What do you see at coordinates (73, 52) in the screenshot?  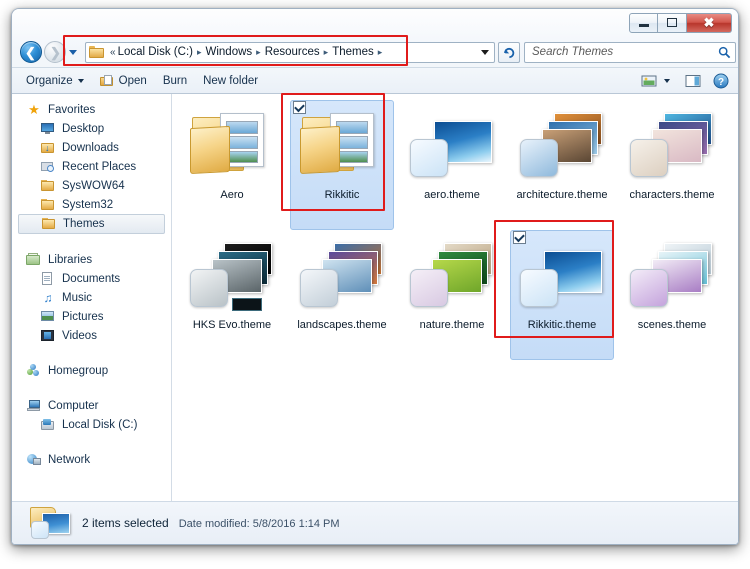 I see `history-dropdown-icon` at bounding box center [73, 52].